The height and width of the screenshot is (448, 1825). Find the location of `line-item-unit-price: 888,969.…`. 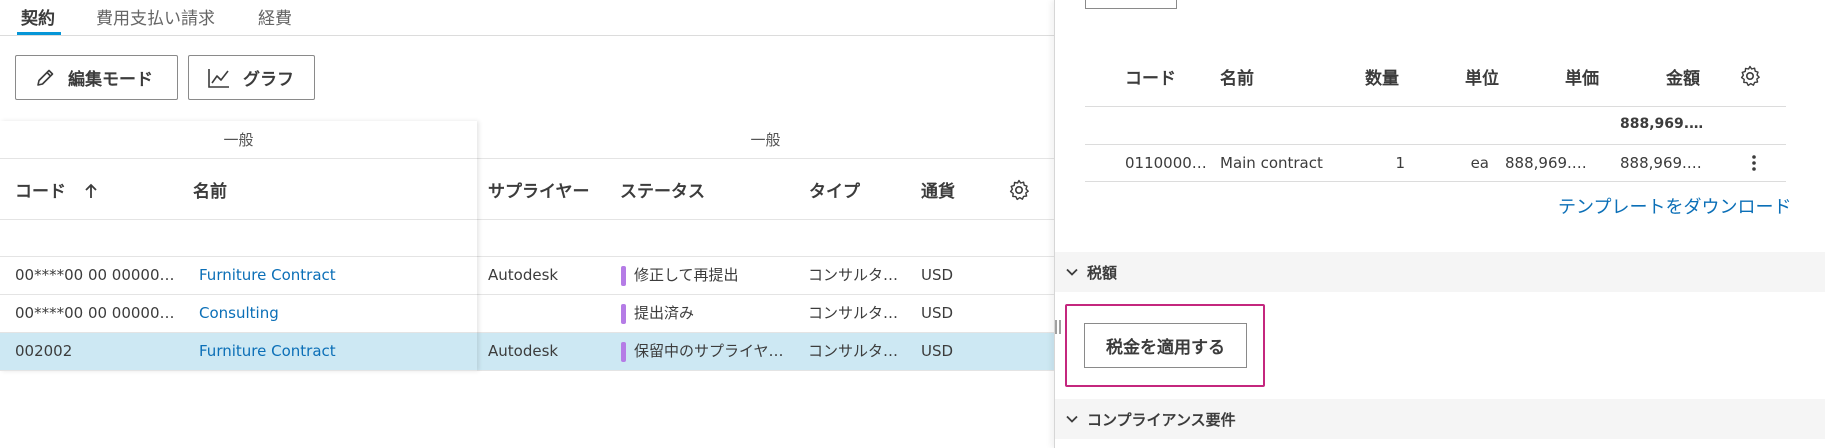

line-item-unit-price: 888,969.… is located at coordinates (1546, 163).